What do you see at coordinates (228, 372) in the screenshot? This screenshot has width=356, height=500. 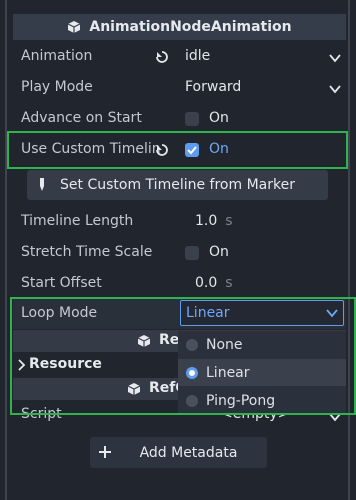 I see `option-label: Linear` at bounding box center [228, 372].